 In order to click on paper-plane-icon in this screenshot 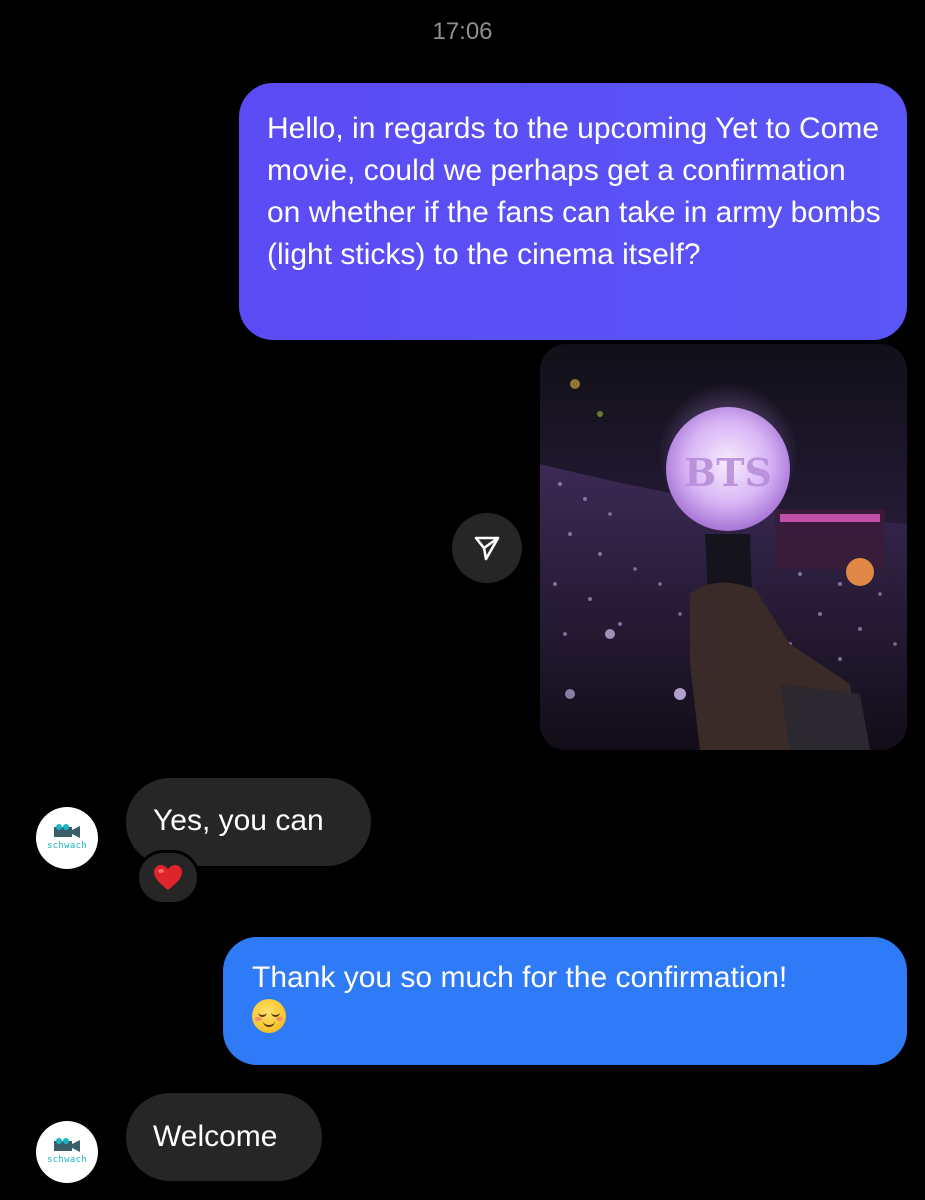, I will do `click(487, 548)`.